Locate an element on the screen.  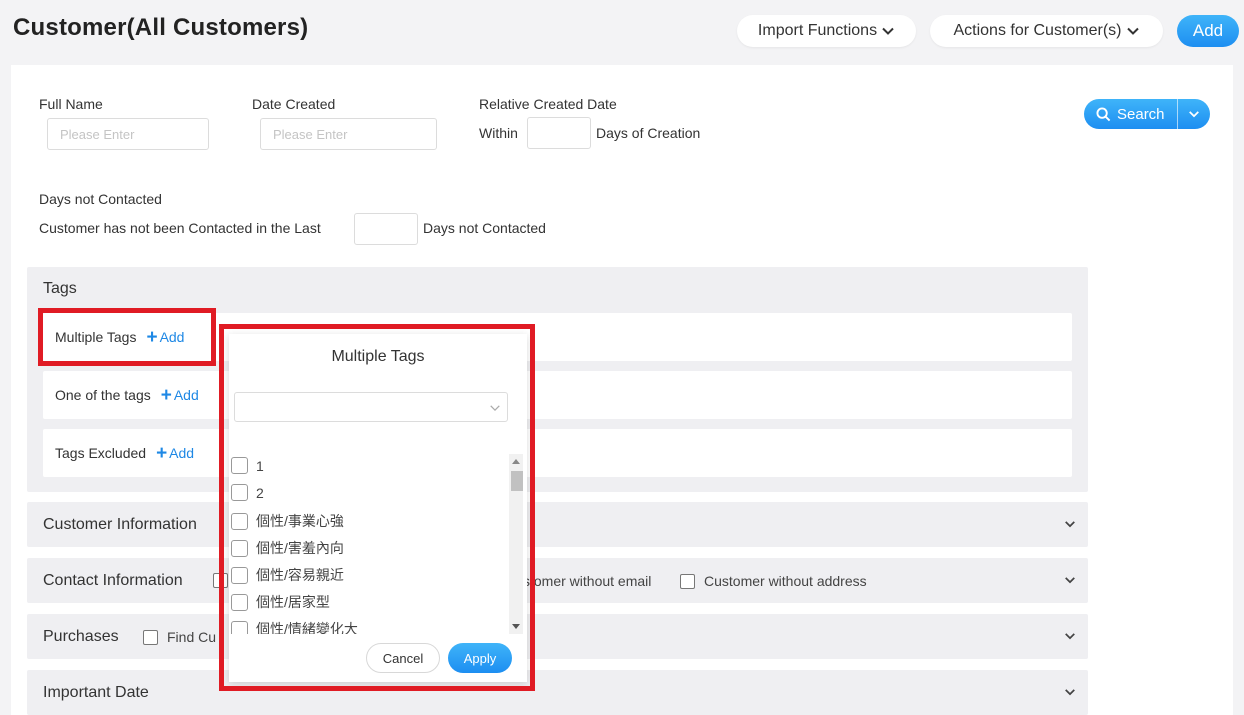
tags-excluded-add-link: + Add is located at coordinates (175, 453).